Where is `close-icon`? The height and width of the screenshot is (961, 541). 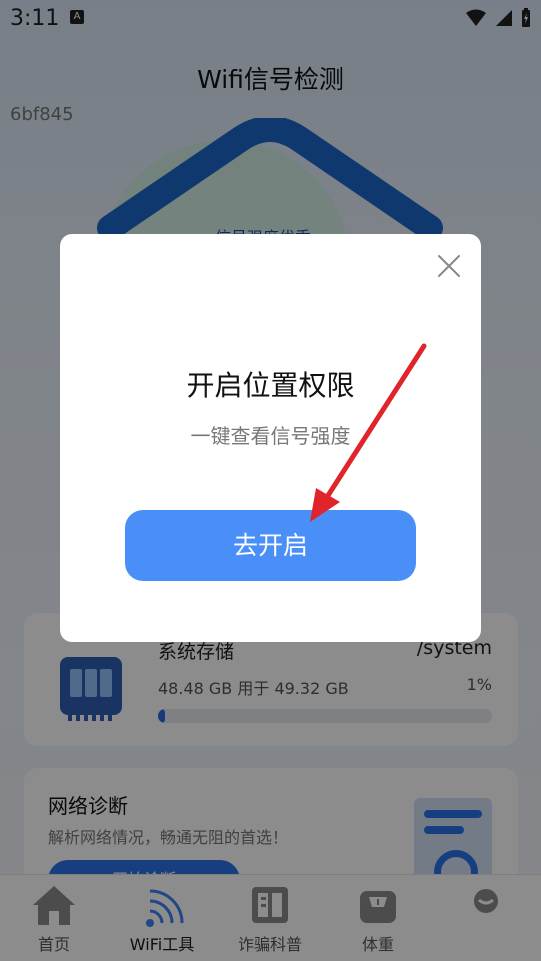 close-icon is located at coordinates (449, 266).